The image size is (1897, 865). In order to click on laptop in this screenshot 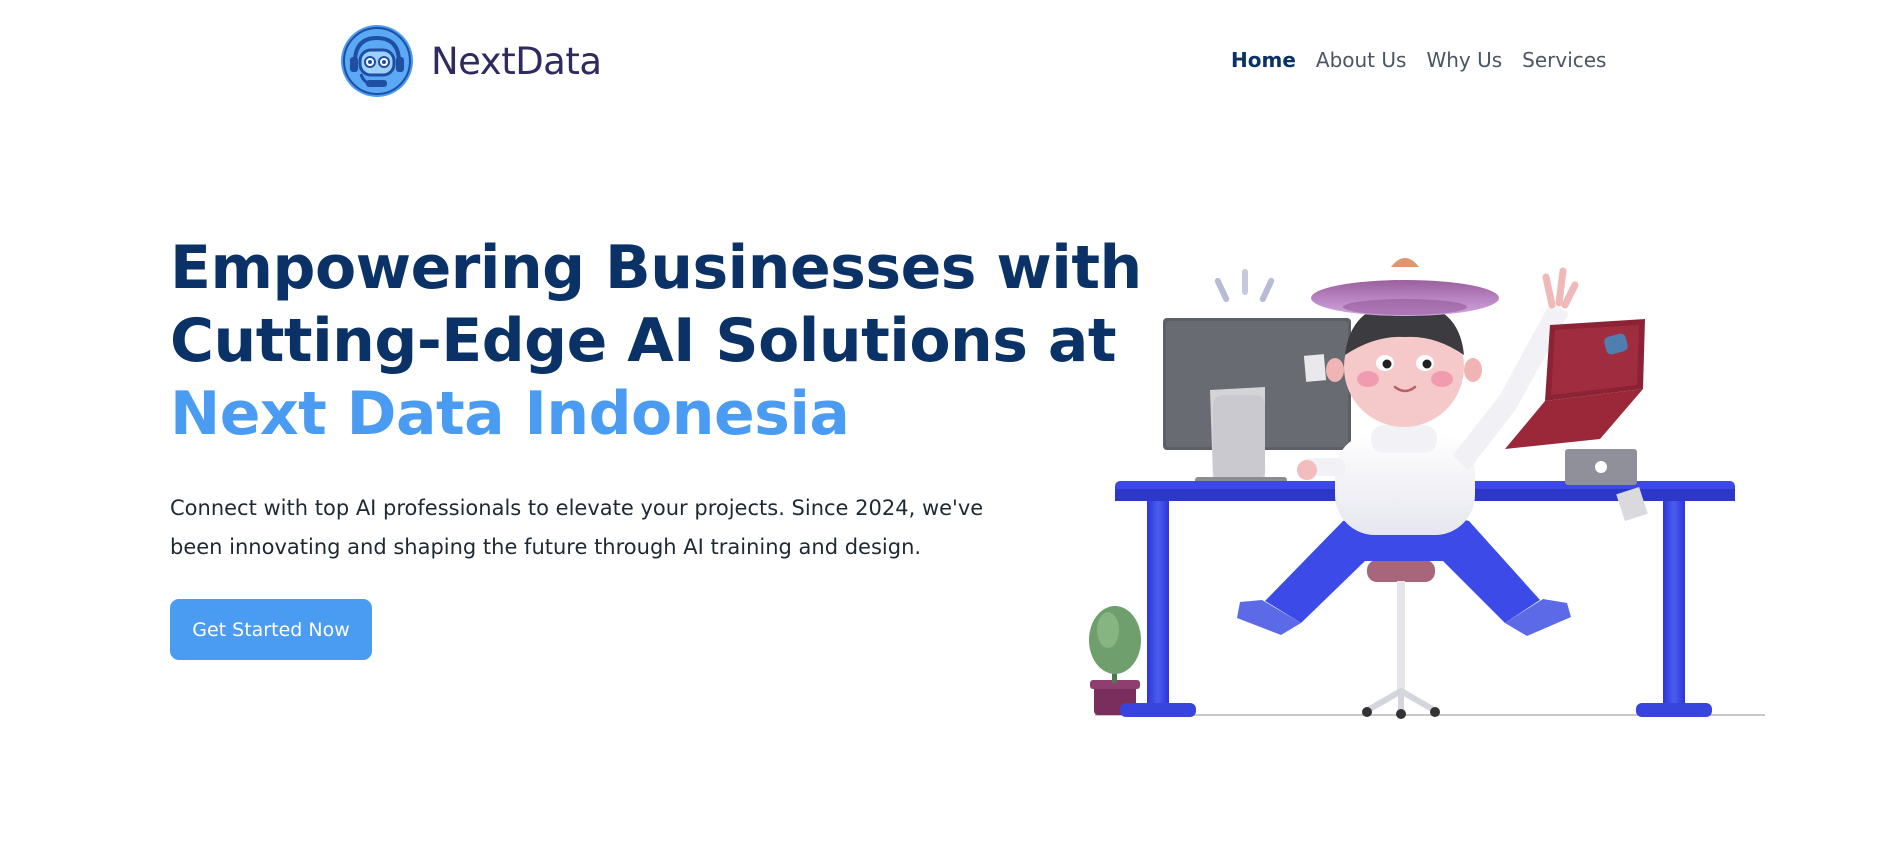, I will do `click(1575, 402)`.